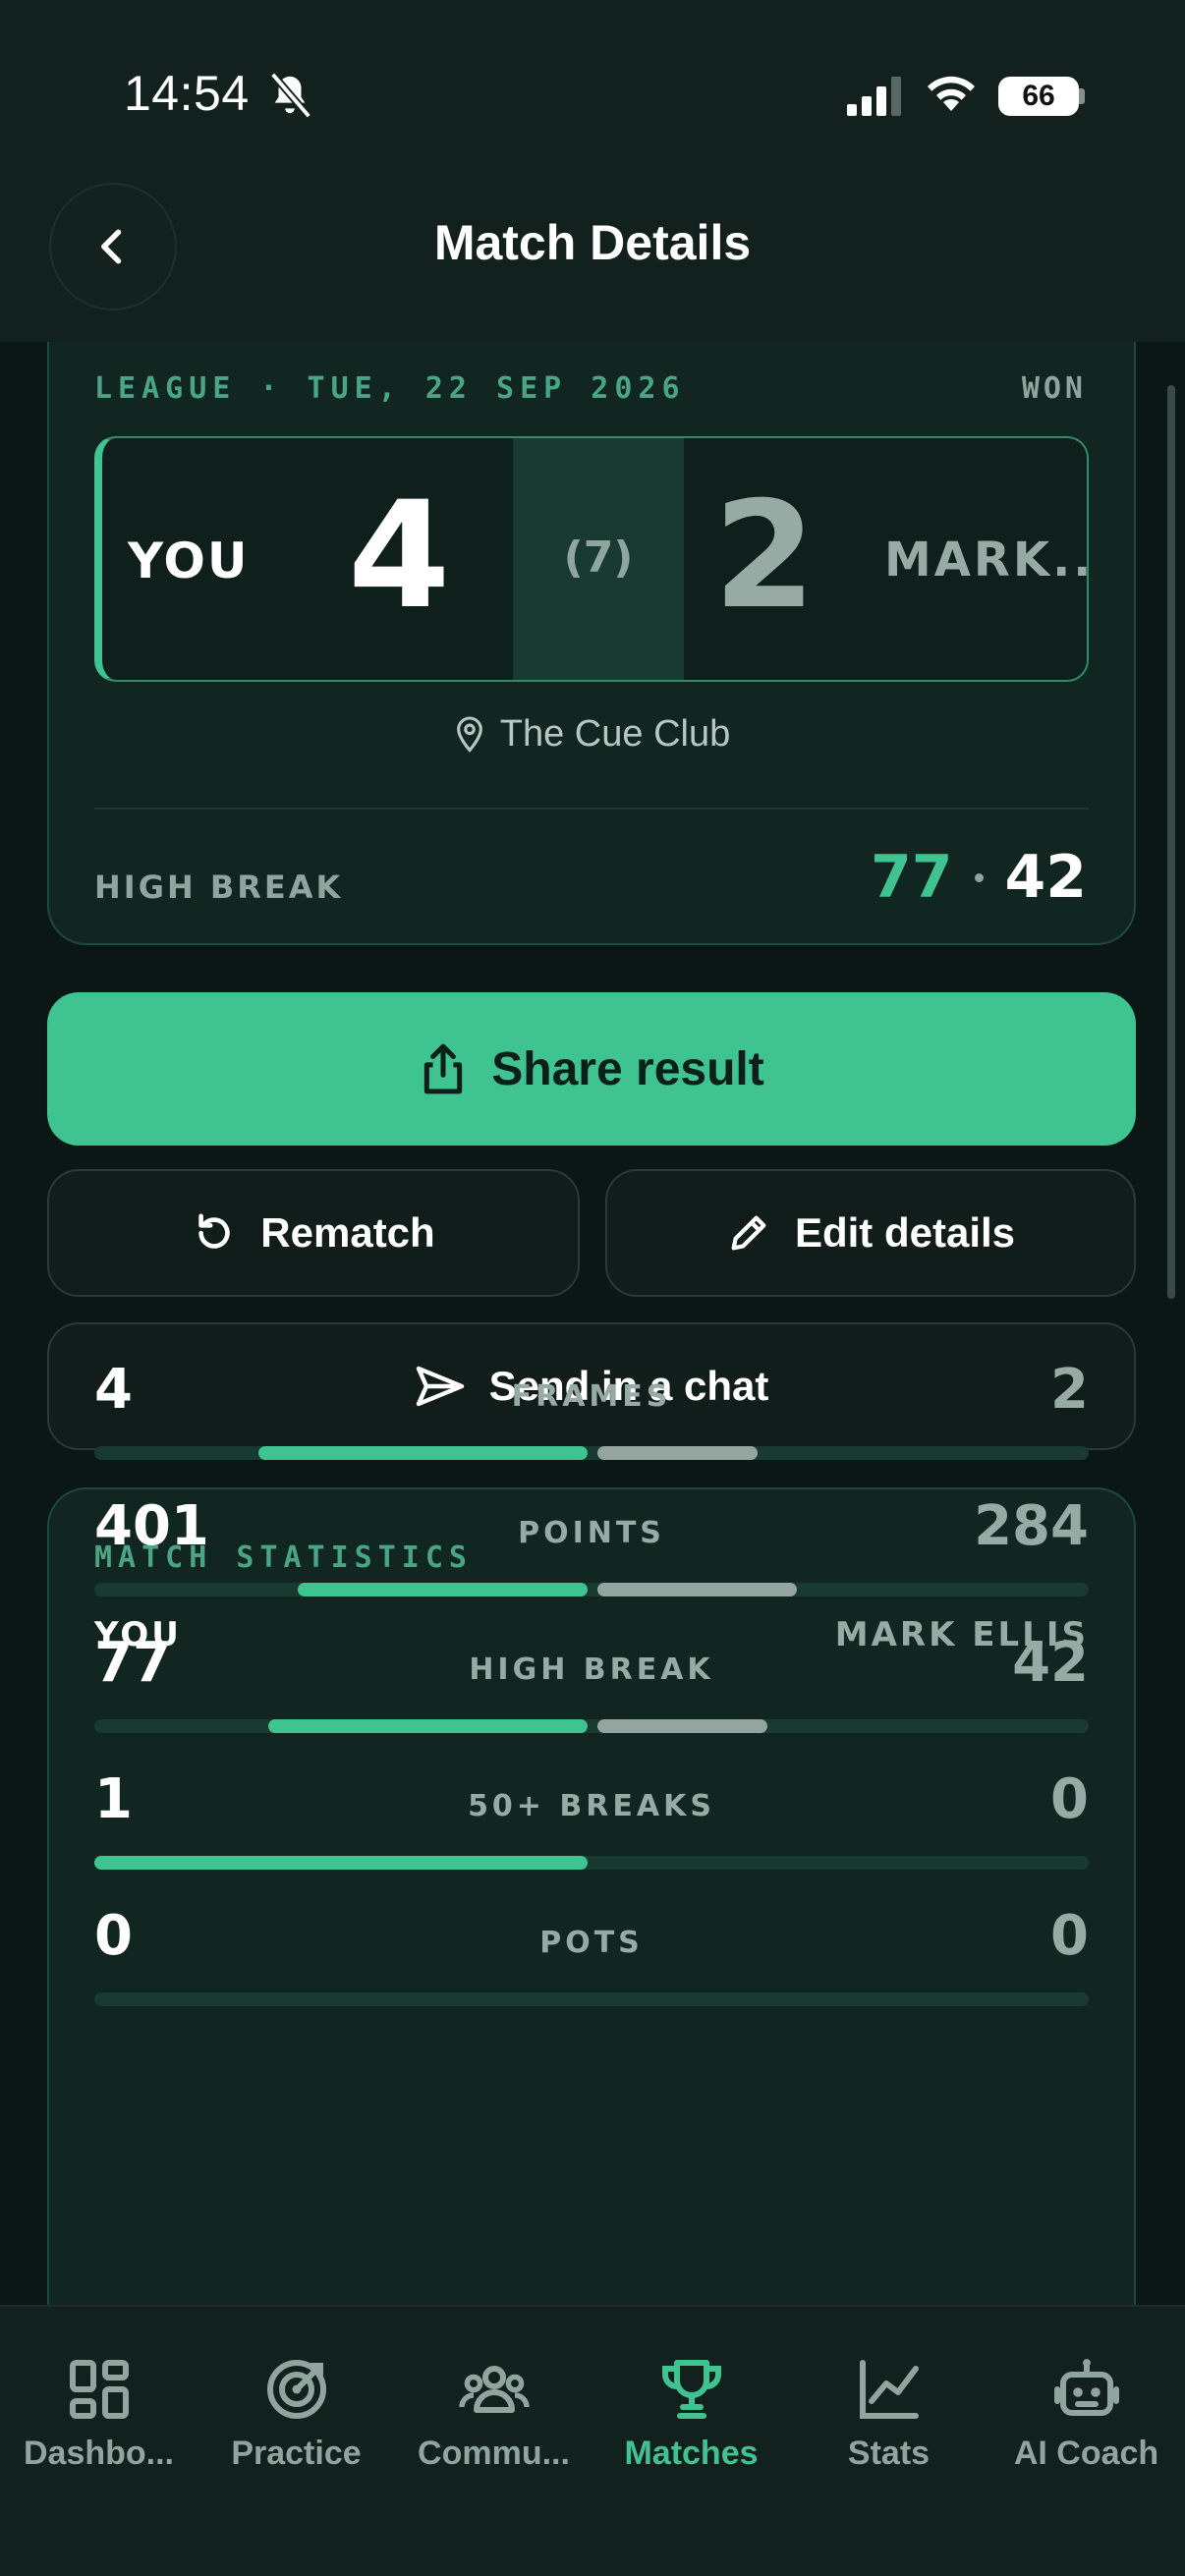 The height and width of the screenshot is (2576, 1185). I want to click on status-time: 14:54, so click(187, 93).